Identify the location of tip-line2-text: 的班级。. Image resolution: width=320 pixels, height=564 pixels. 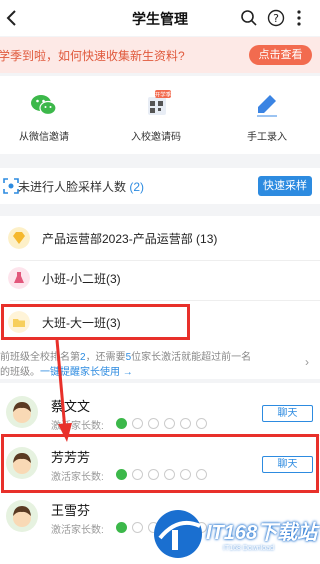
(20, 372).